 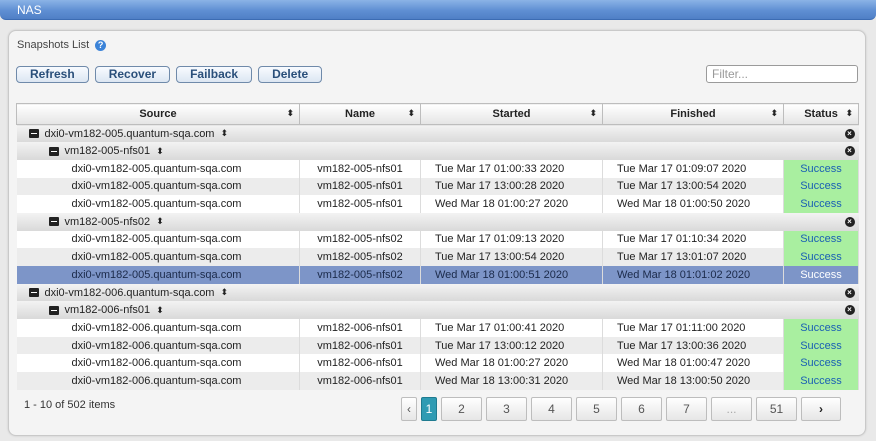 I want to click on question-circle-icon: ?, so click(x=101, y=45).